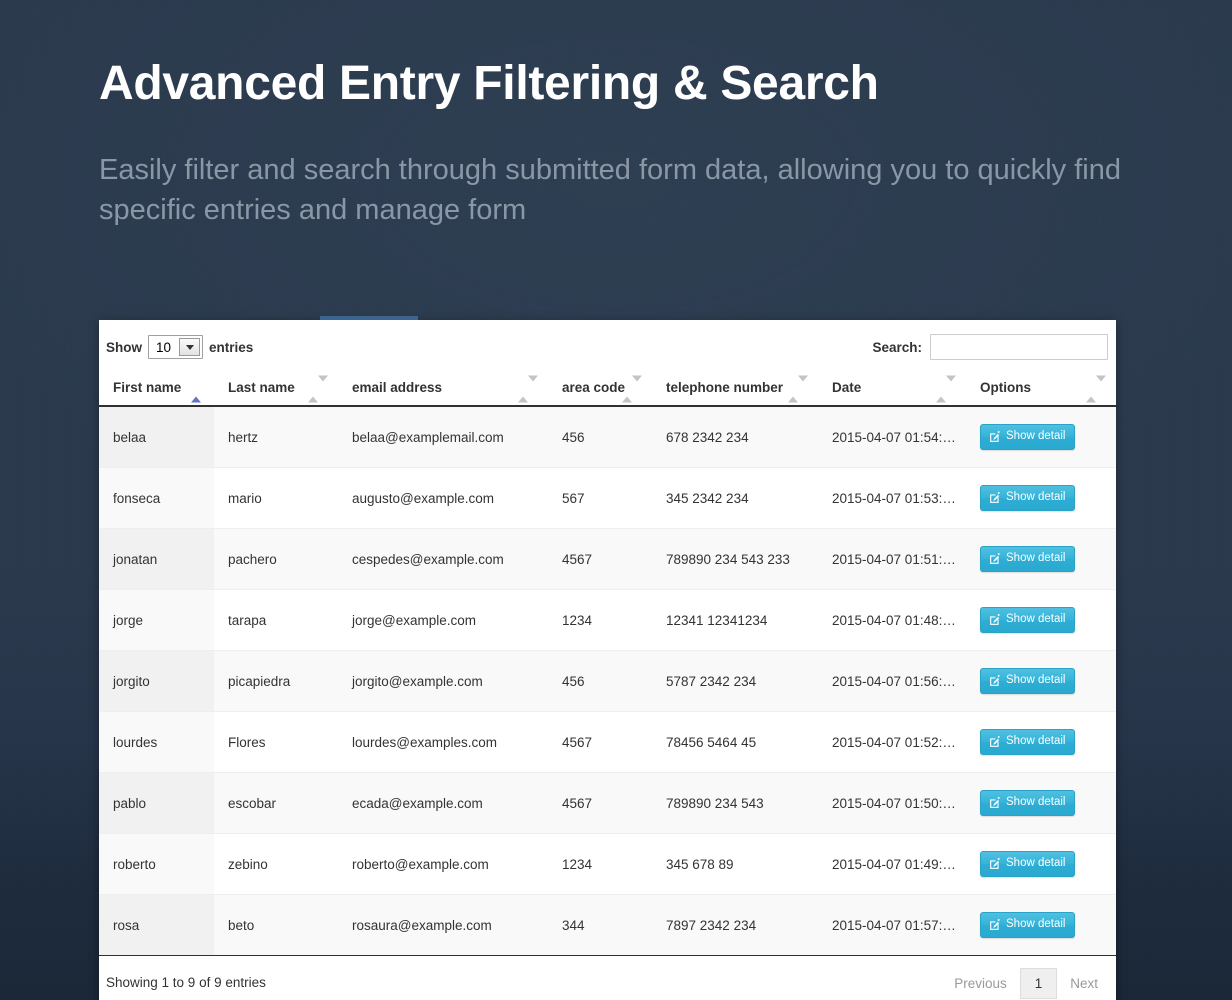 This screenshot has width=1232, height=1000. I want to click on cell-first-name: fonseca, so click(156, 498).